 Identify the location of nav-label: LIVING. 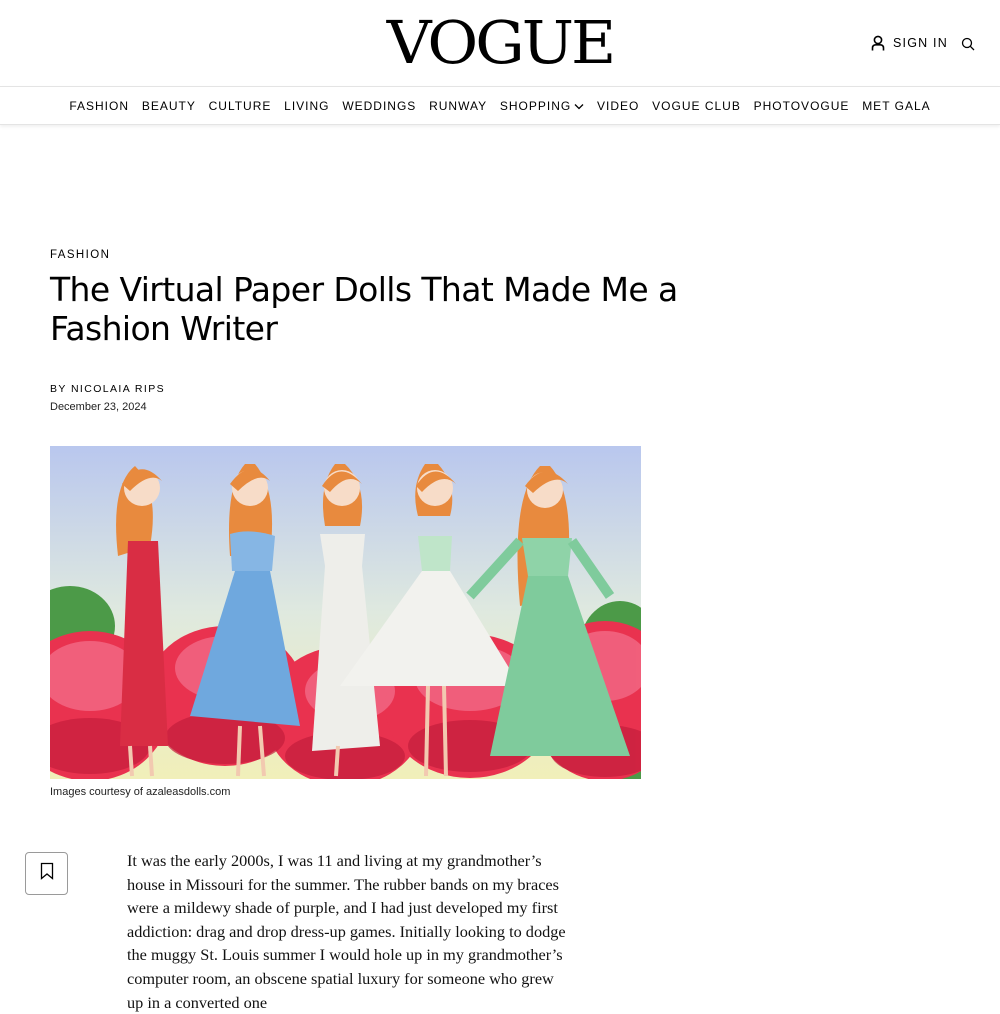
(307, 105).